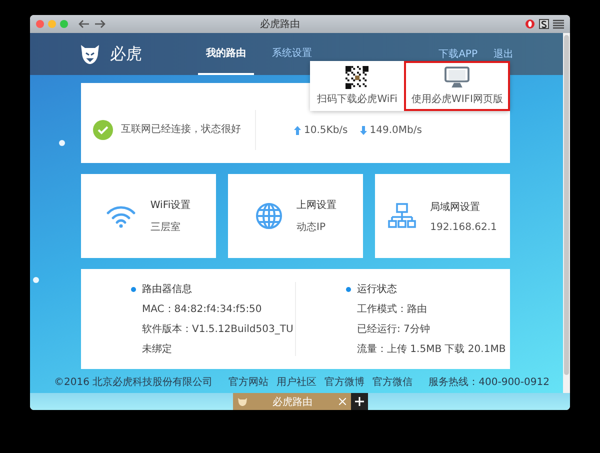 The height and width of the screenshot is (453, 600). I want to click on footer-link: 官方微博, so click(344, 382).